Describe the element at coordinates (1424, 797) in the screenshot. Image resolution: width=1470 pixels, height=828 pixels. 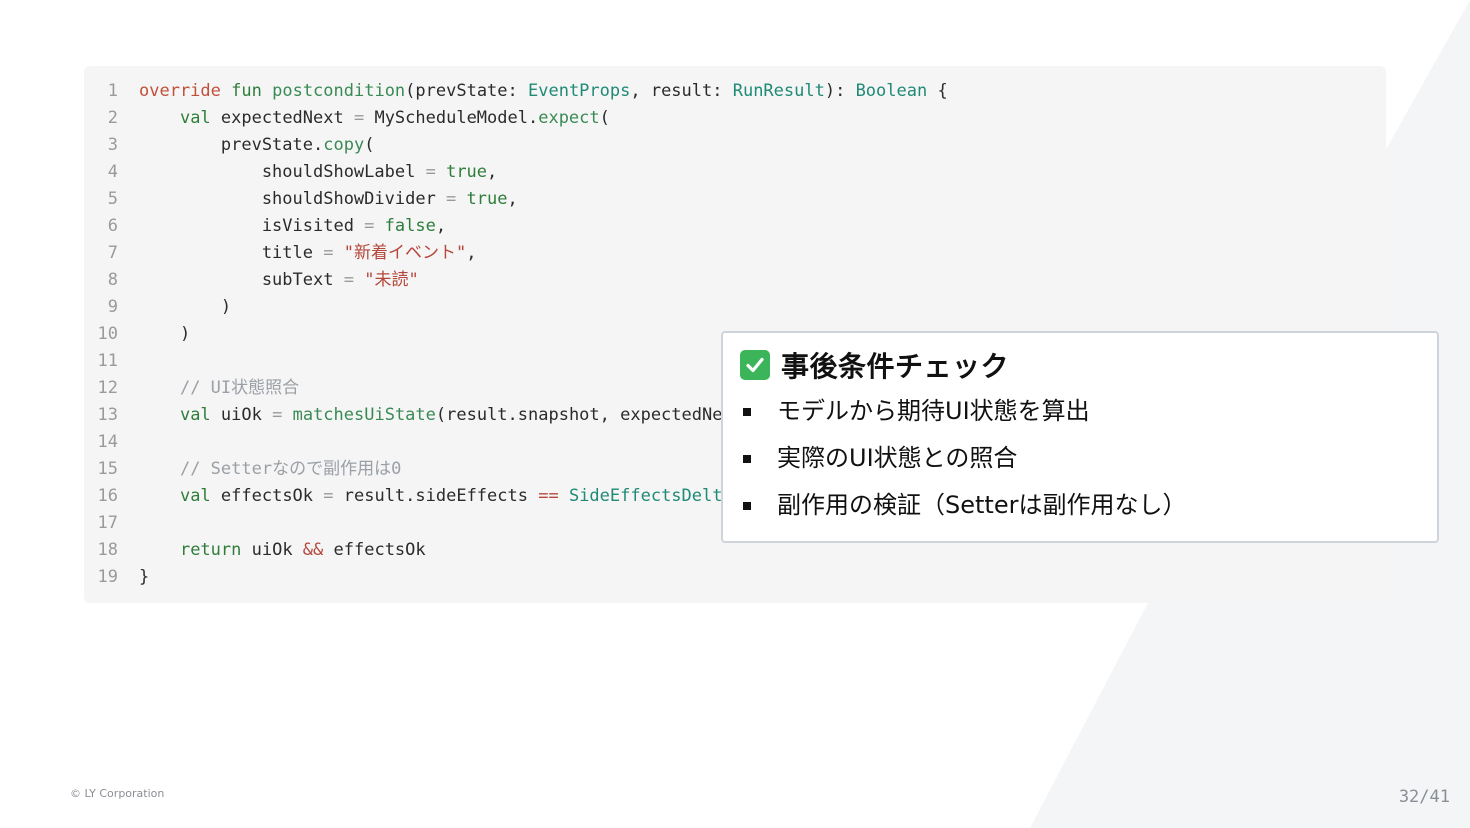
I see `page-number: 32/41` at that location.